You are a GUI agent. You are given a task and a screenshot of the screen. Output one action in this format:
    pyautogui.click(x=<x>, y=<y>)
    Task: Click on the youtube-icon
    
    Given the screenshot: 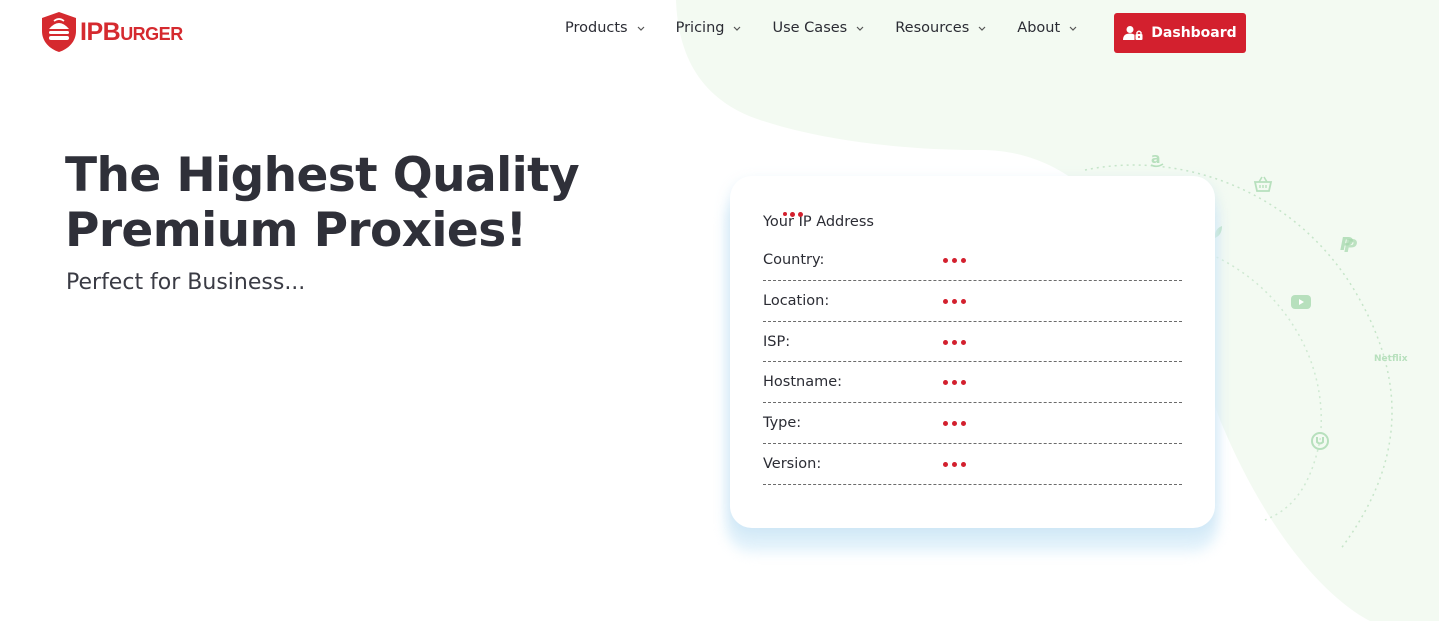 What is the action you would take?
    pyautogui.click(x=1301, y=304)
    